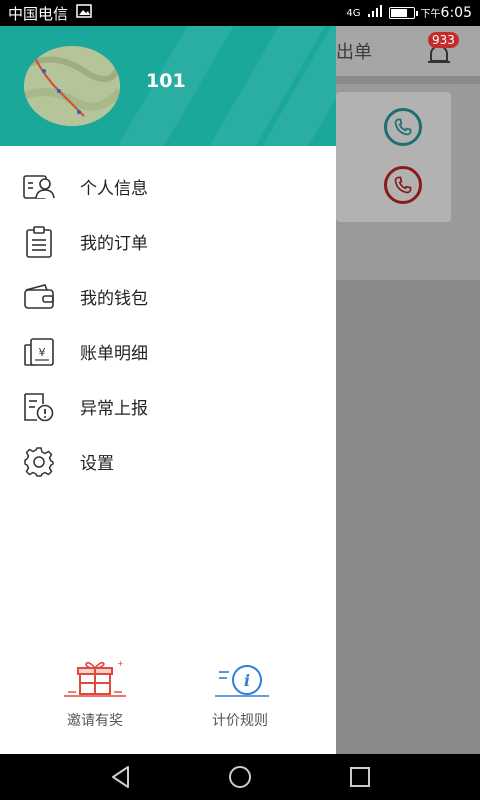 This screenshot has width=480, height=800. I want to click on personal-info-icon, so click(39, 187).